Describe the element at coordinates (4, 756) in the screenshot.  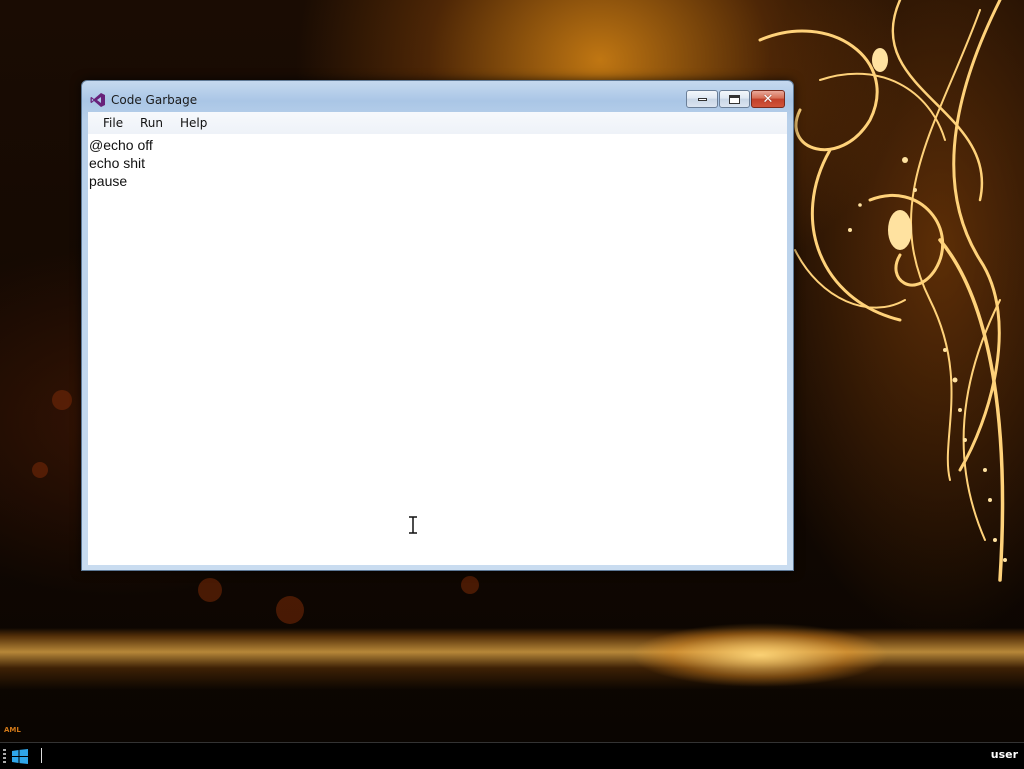
I see `taskbar-grip` at that location.